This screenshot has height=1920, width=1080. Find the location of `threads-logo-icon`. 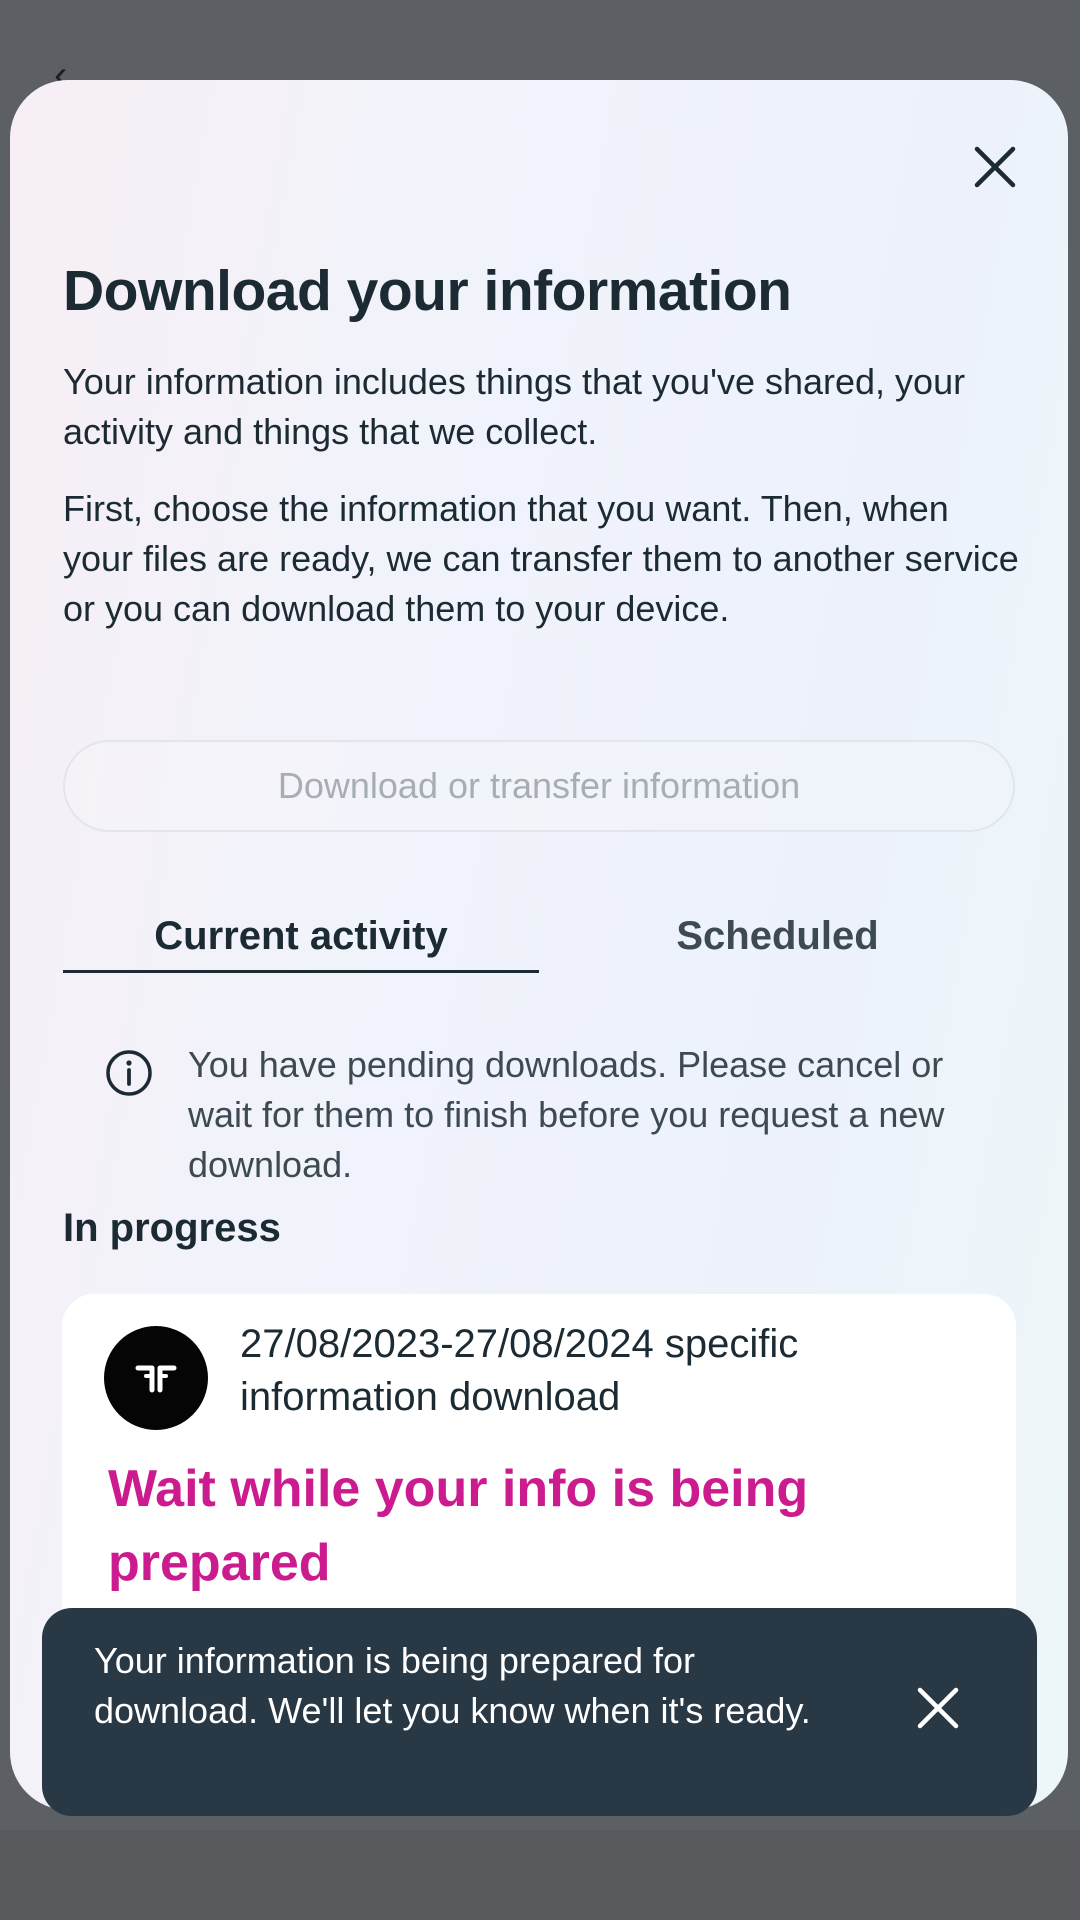

threads-logo-icon is located at coordinates (156, 1379).